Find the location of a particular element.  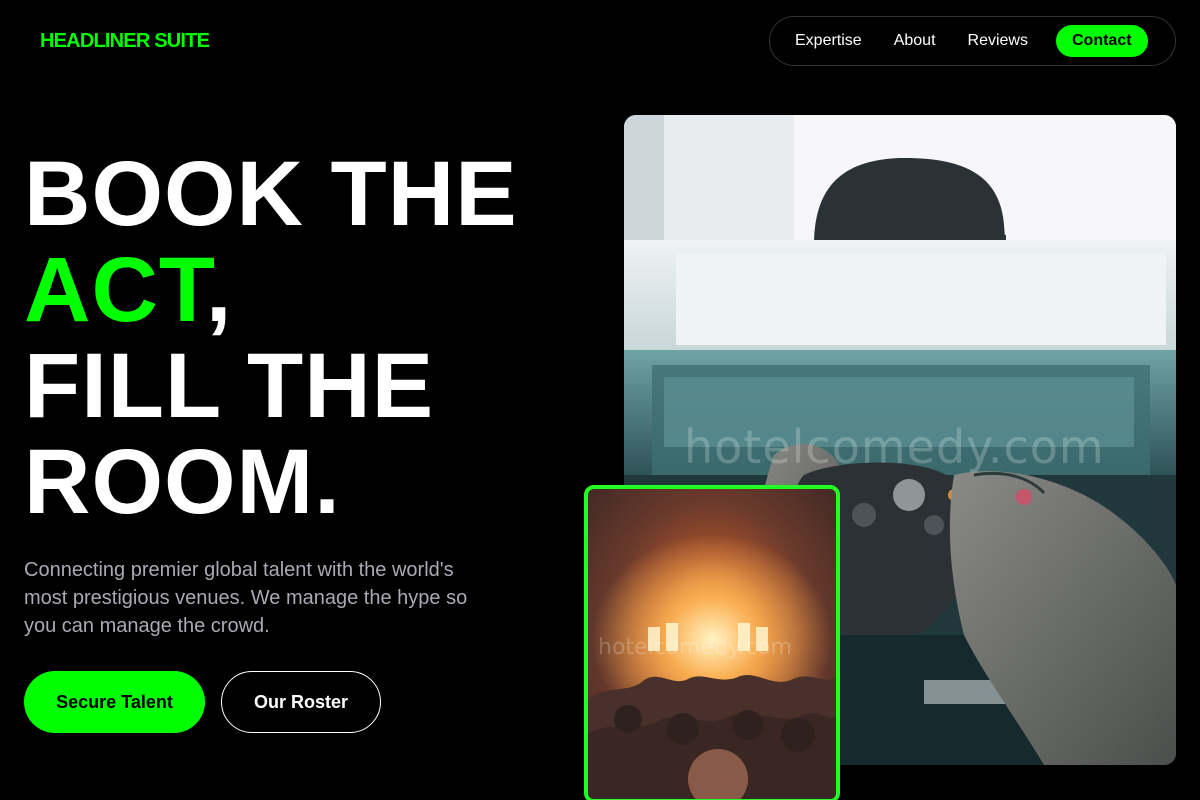

concert-photo: hotelcomedy.com is located at coordinates (712, 642).